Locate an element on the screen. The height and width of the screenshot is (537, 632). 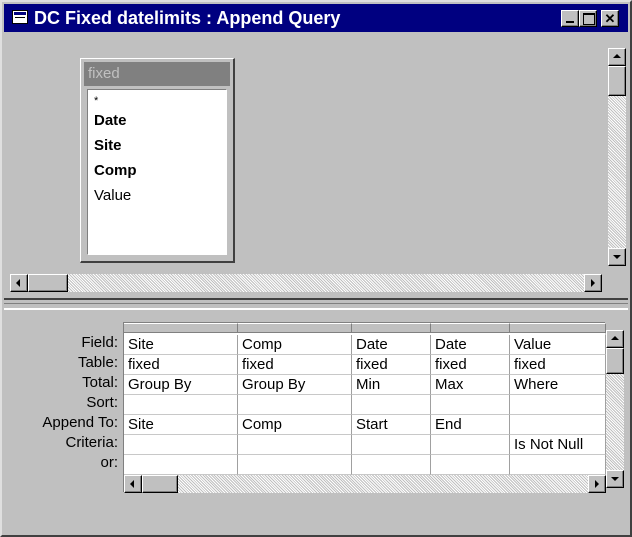
title-bar: DC Fixed datelimits : Append Query ✕ is located at coordinates (316, 18).